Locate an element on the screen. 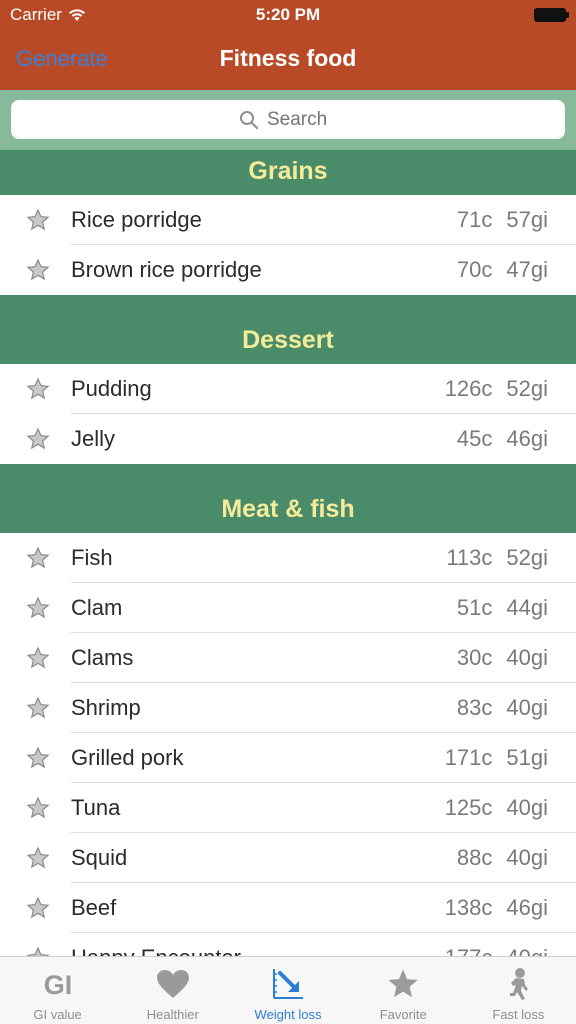  tab-favorite: Favorite is located at coordinates (403, 990).